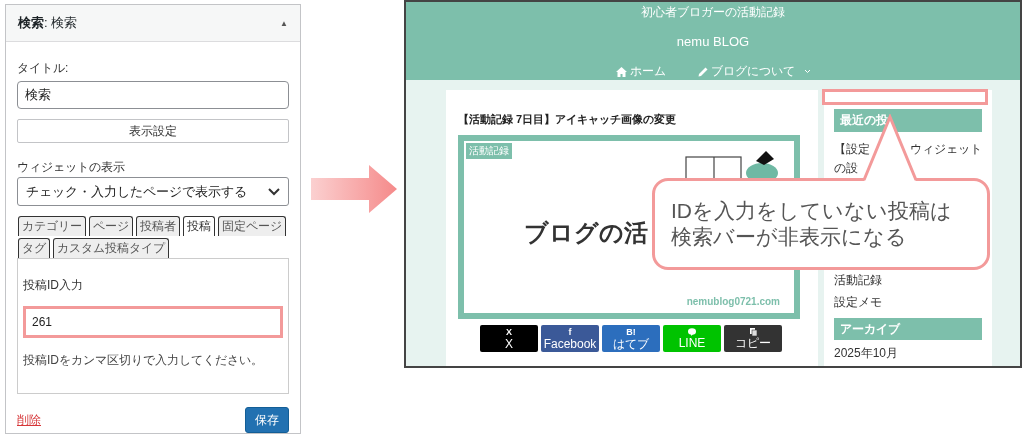  Describe the element at coordinates (53, 285) in the screenshot. I see `field-label: 投稿ID入力` at that location.